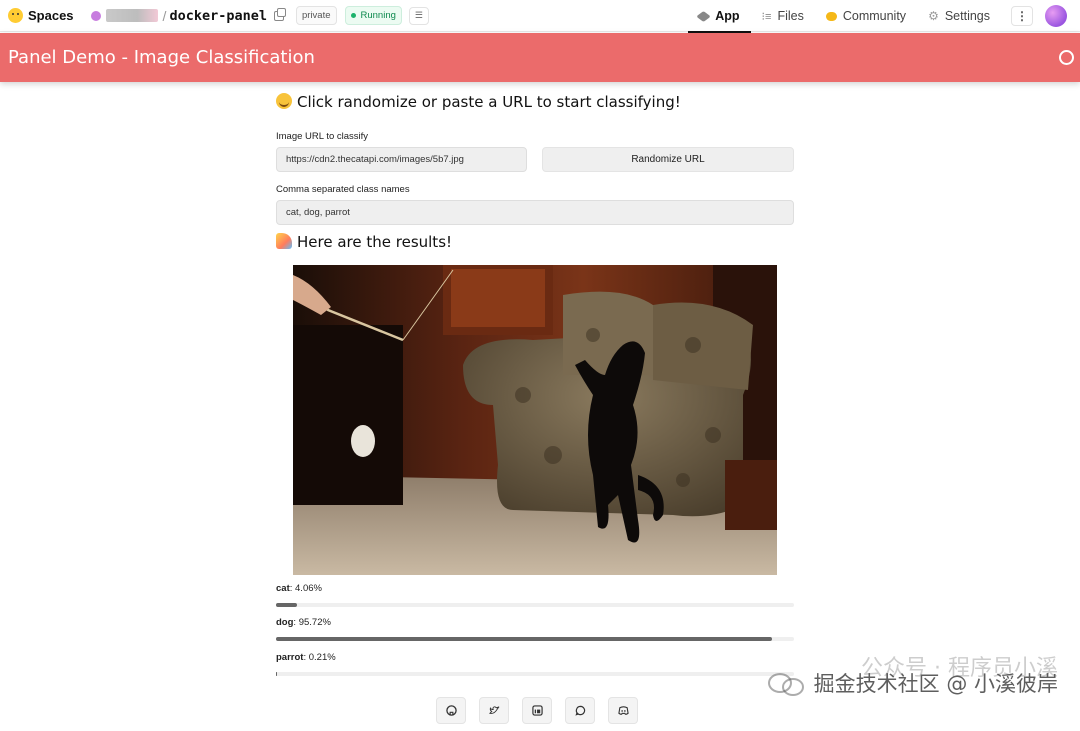 The height and width of the screenshot is (731, 1080). Describe the element at coordinates (874, 16) in the screenshot. I see `tab-community-label: Community` at that location.